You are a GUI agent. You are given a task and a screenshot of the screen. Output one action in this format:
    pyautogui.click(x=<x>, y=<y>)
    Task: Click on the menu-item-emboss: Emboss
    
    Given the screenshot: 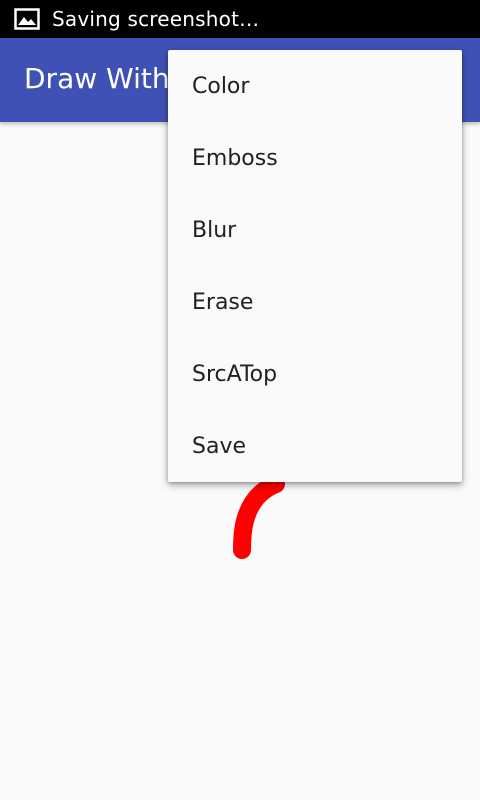 What is the action you would take?
    pyautogui.click(x=315, y=158)
    